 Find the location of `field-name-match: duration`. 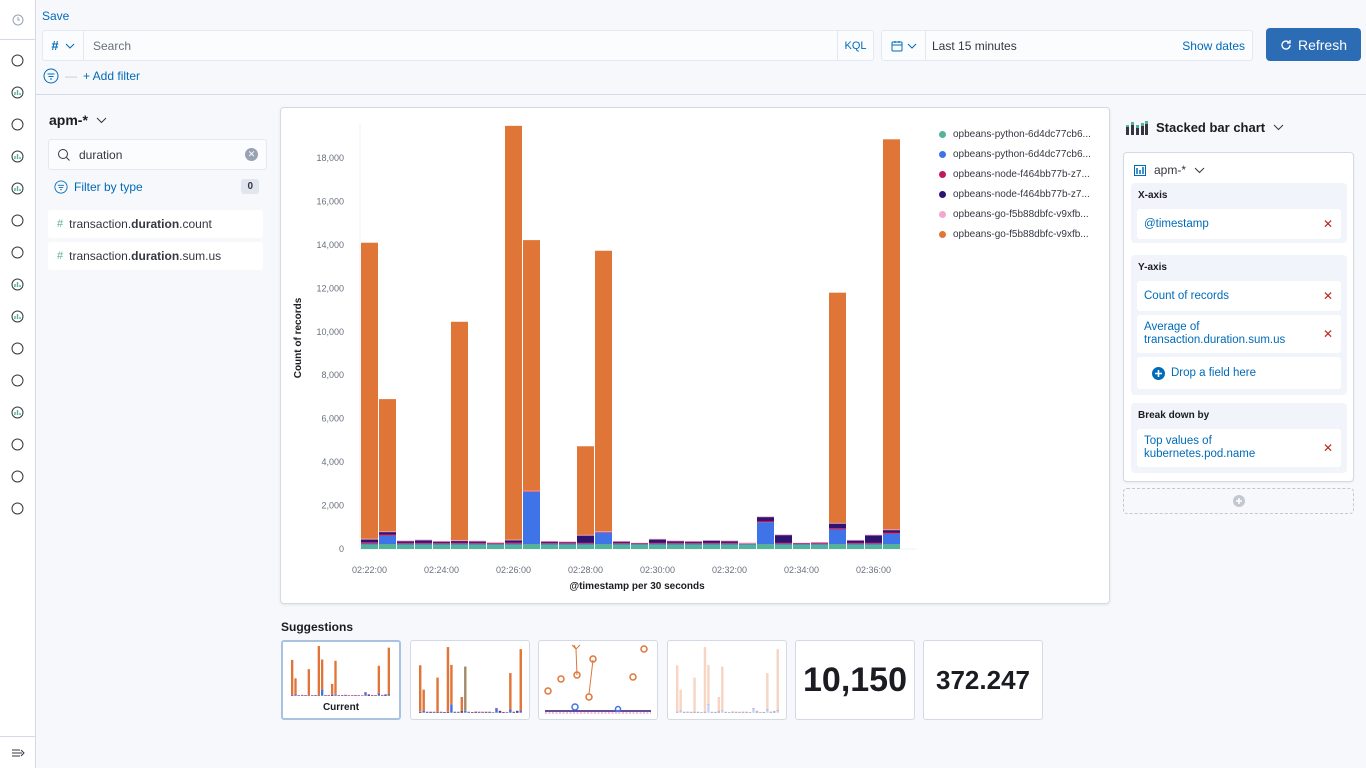

field-name-match: duration is located at coordinates (155, 224).